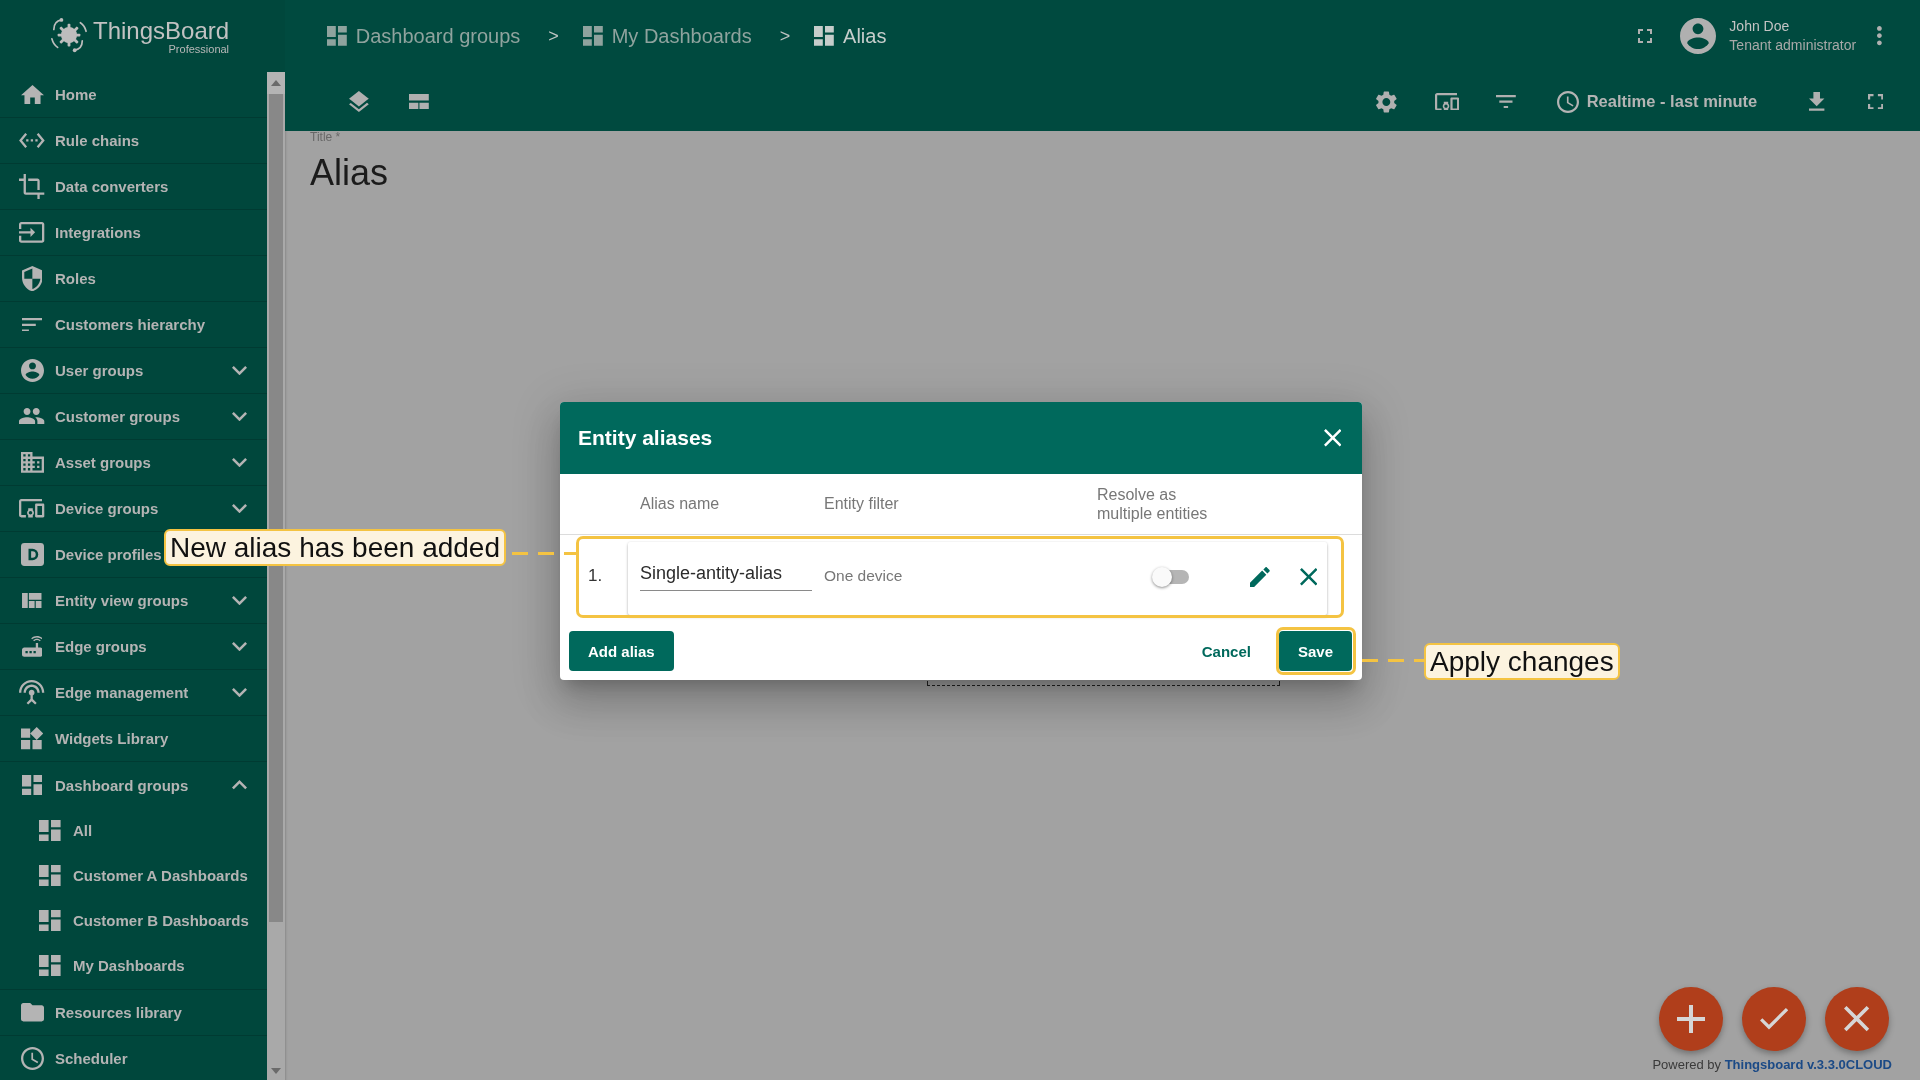  Describe the element at coordinates (32, 1012) in the screenshot. I see `folder-icon` at that location.